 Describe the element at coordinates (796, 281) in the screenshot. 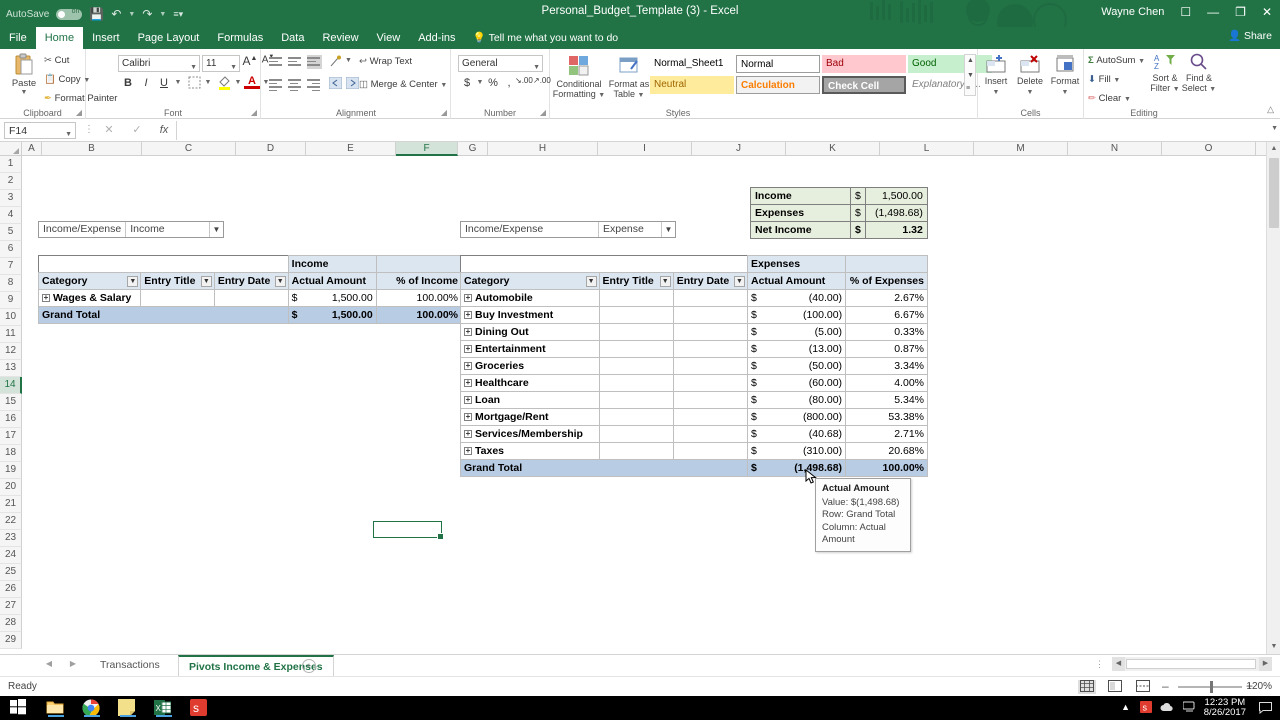

I see `expense-header-actual-amount: Actual Amount` at that location.